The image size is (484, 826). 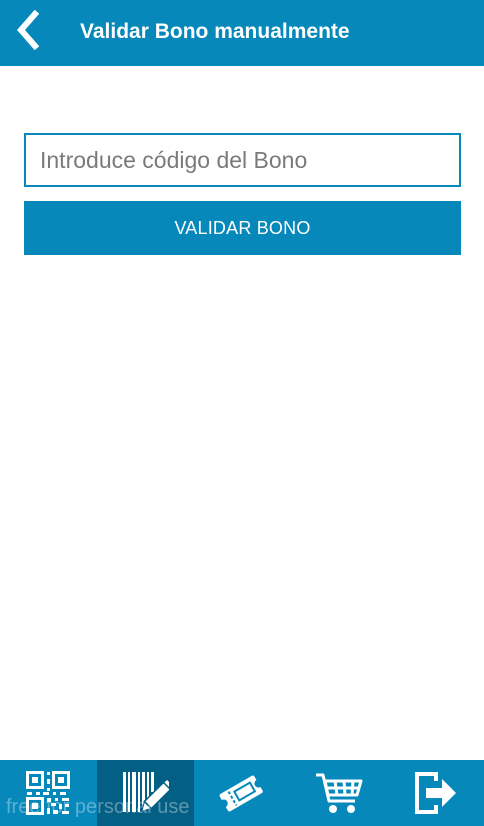 I want to click on nav-item-logout, so click(x=435, y=793).